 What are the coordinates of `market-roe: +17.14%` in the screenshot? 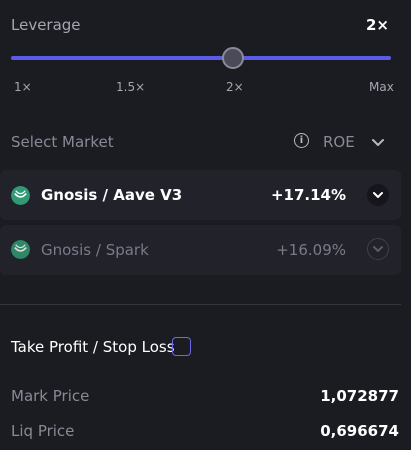 It's located at (308, 195).